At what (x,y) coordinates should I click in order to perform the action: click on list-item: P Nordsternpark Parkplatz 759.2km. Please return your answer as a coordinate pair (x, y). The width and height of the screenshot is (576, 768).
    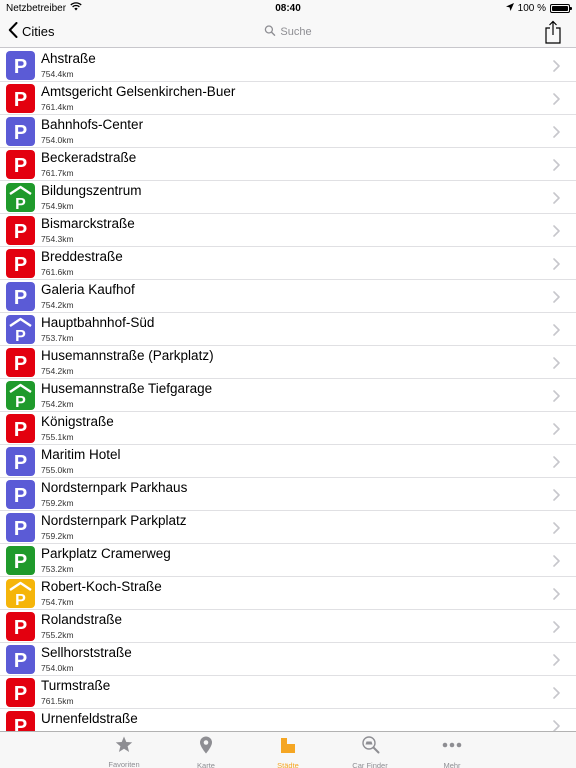
    Looking at the image, I should click on (288, 527).